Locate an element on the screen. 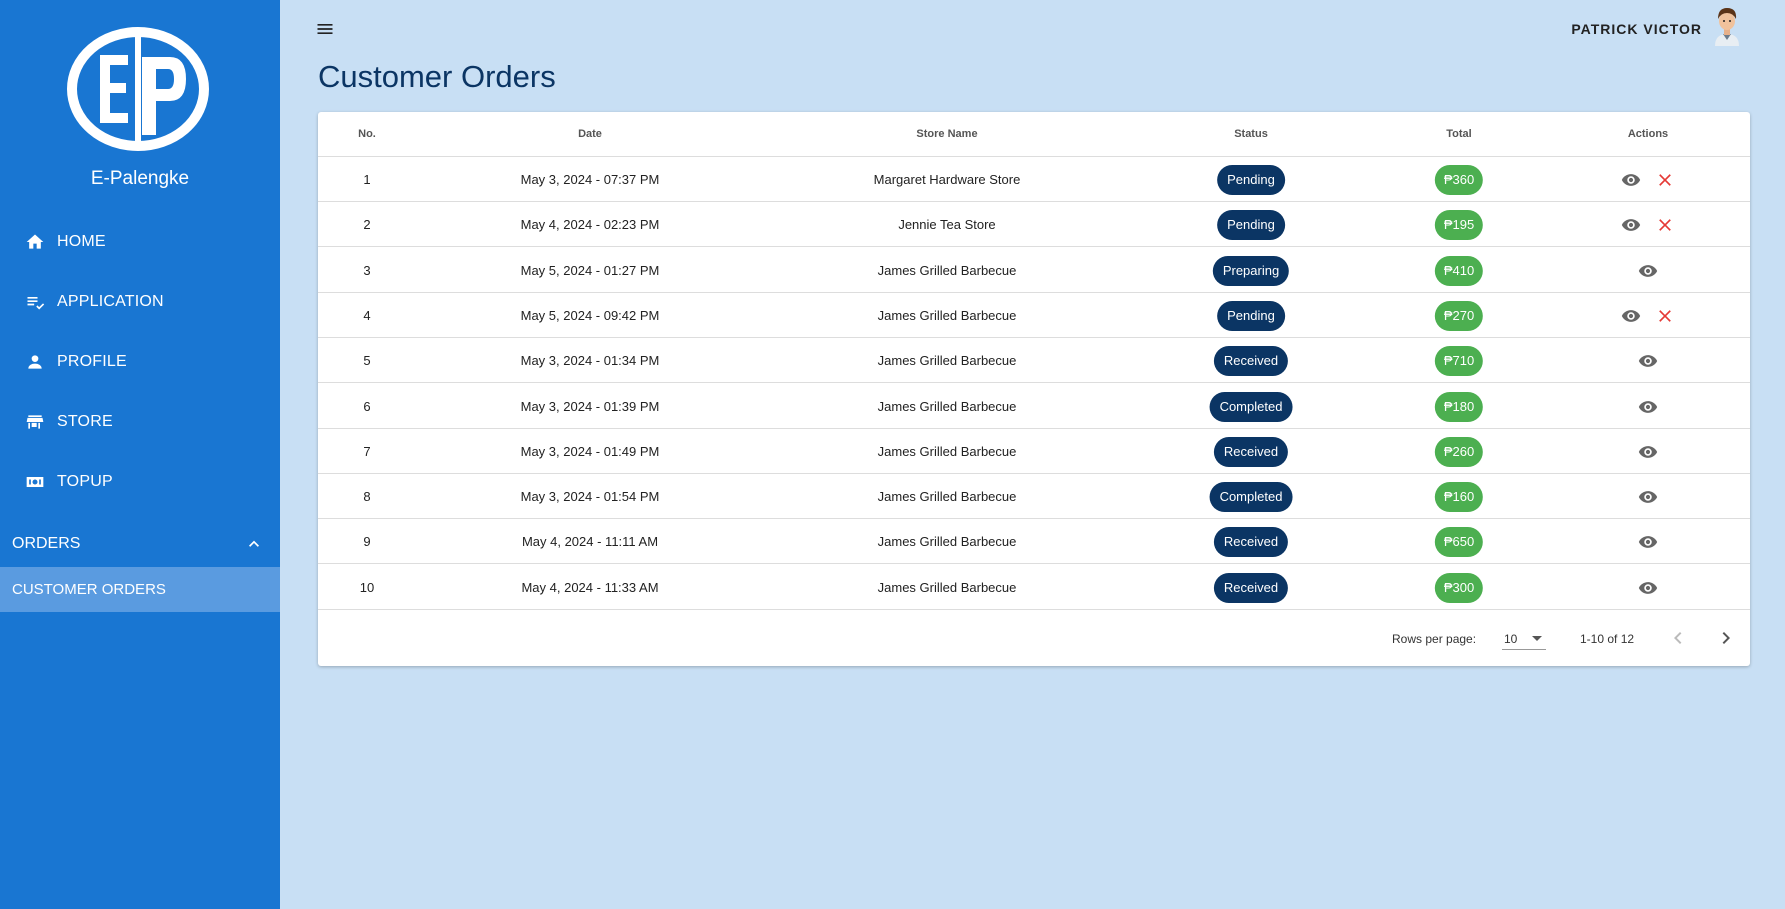  sidebar-item-home: HOME is located at coordinates (140, 242).